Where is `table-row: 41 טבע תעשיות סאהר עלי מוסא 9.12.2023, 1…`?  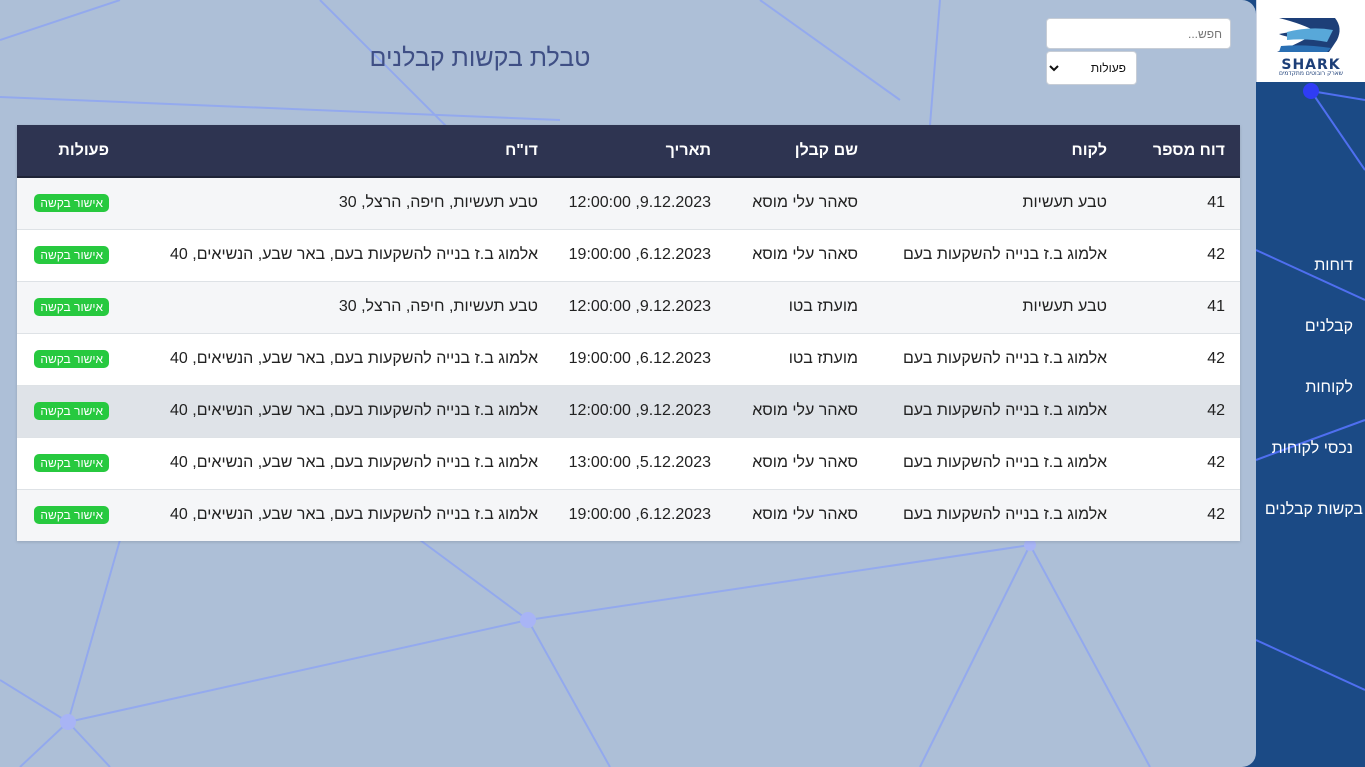
table-row: 41 טבע תעשיות סאהר עלי מוסא 9.12.2023, 1… is located at coordinates (628, 202).